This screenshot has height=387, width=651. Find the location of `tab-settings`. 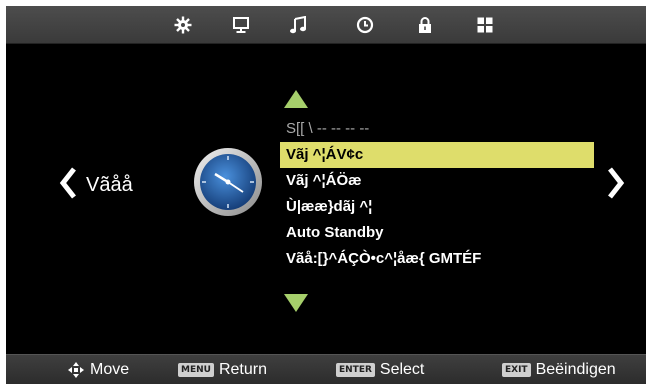

tab-settings is located at coordinates (183, 25).